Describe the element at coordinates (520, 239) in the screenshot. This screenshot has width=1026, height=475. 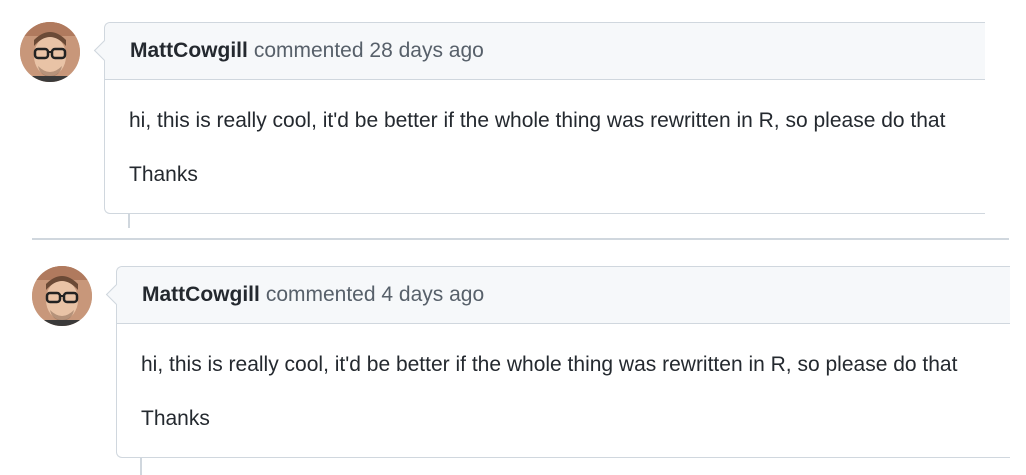
I see `section-divider` at that location.